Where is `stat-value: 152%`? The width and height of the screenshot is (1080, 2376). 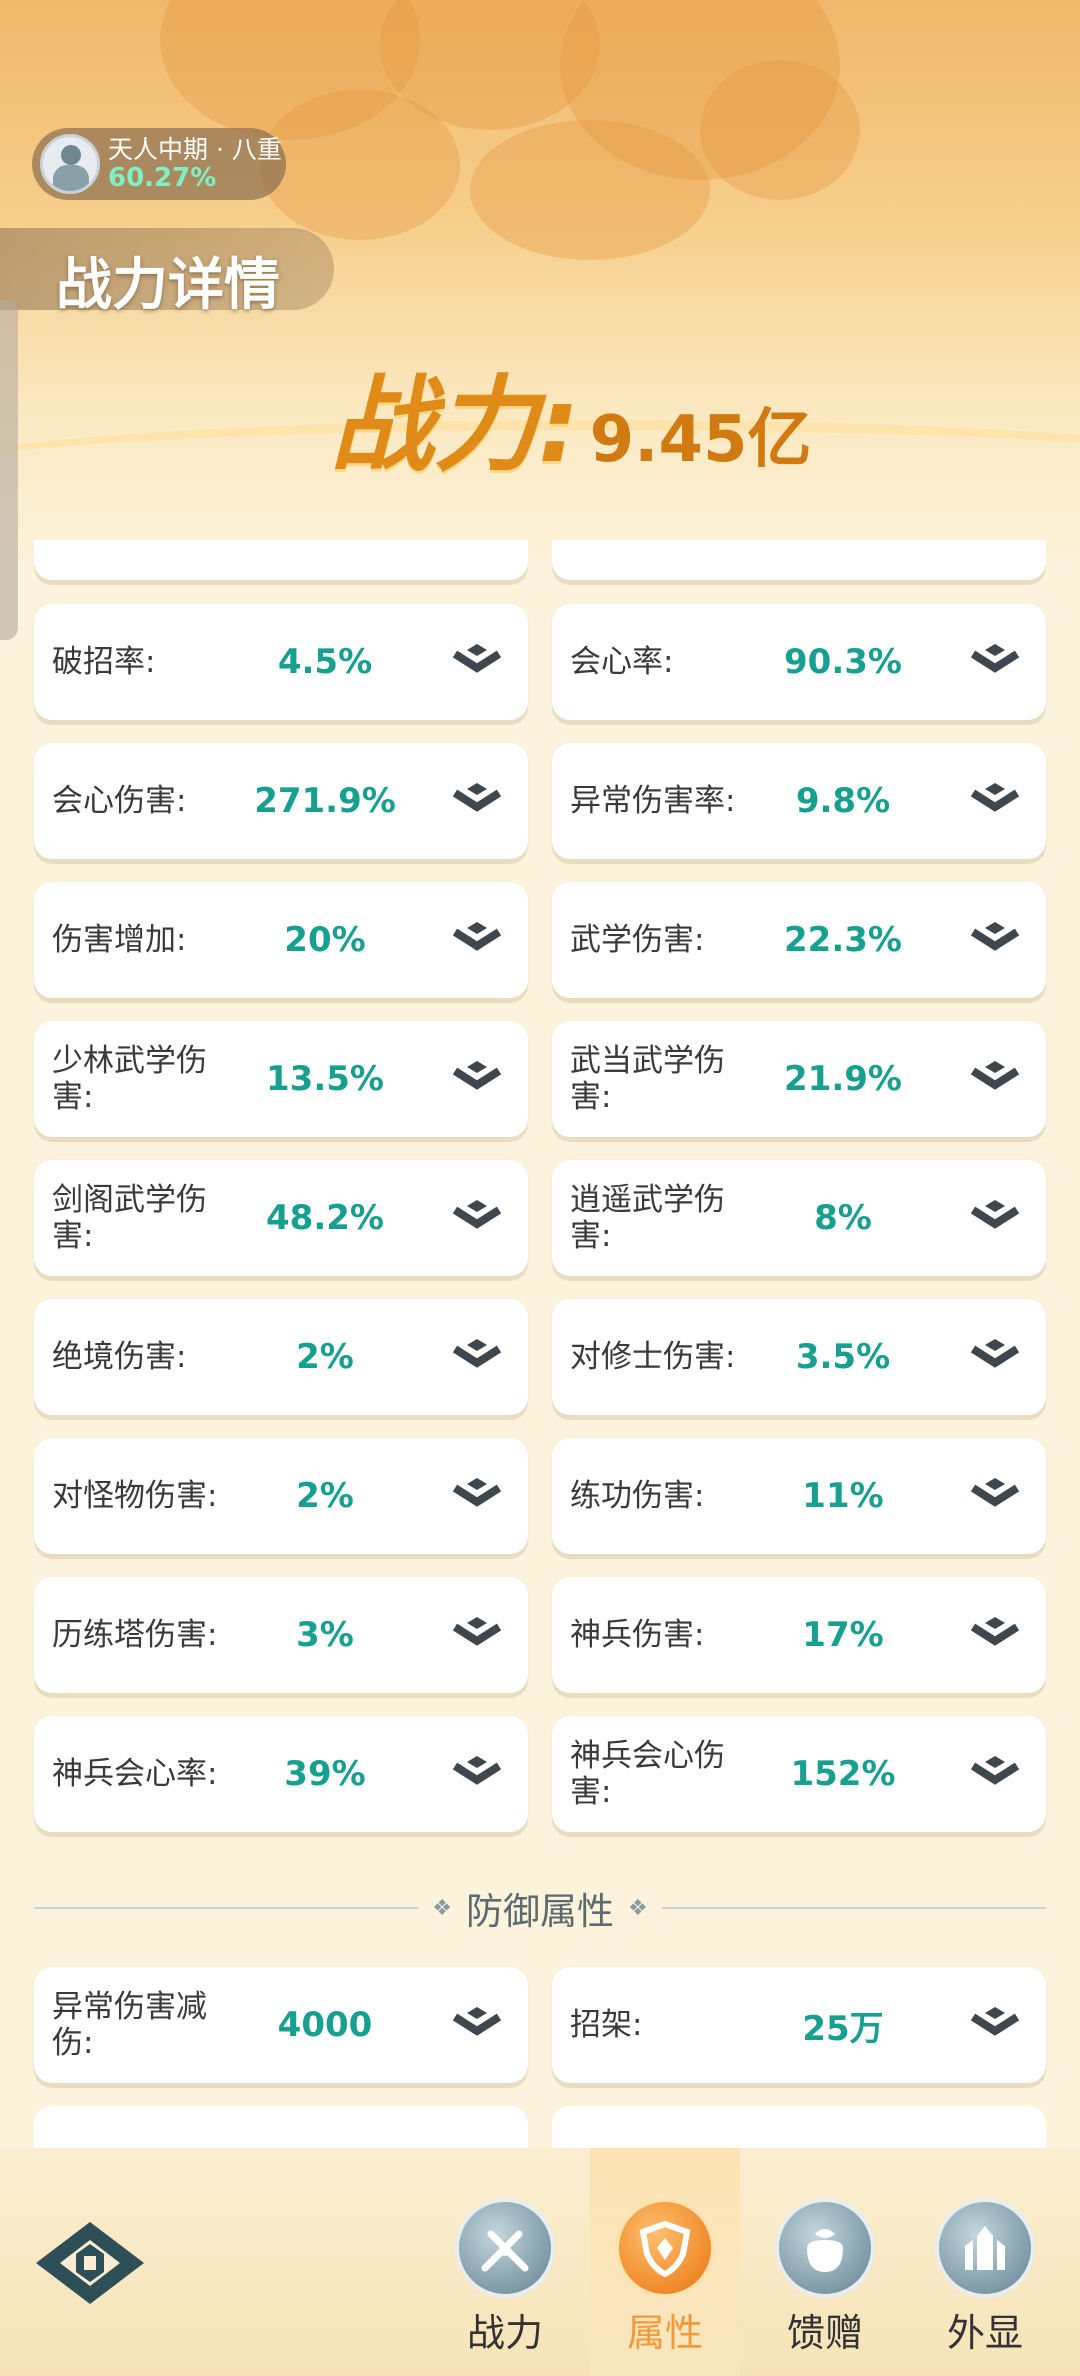
stat-value: 152% is located at coordinates (843, 1774).